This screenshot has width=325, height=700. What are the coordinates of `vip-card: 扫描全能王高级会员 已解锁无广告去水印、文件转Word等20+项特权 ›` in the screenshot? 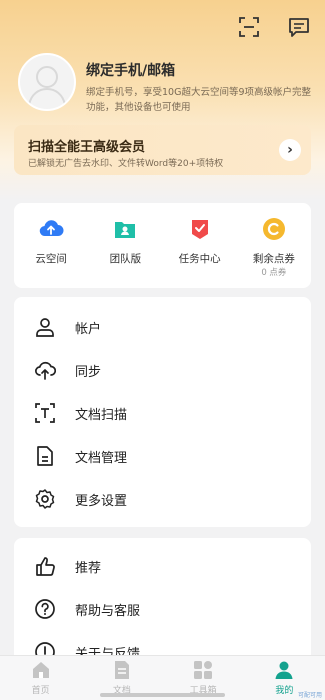 It's located at (162, 150).